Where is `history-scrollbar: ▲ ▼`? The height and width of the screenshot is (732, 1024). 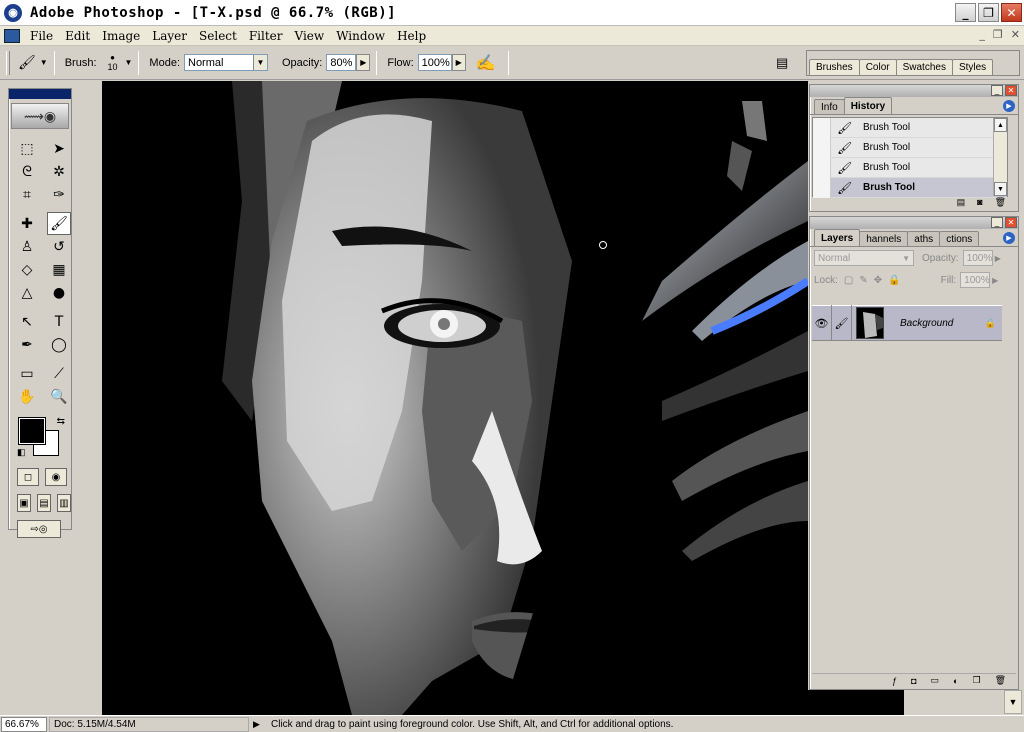 history-scrollbar: ▲ ▼ is located at coordinates (1000, 157).